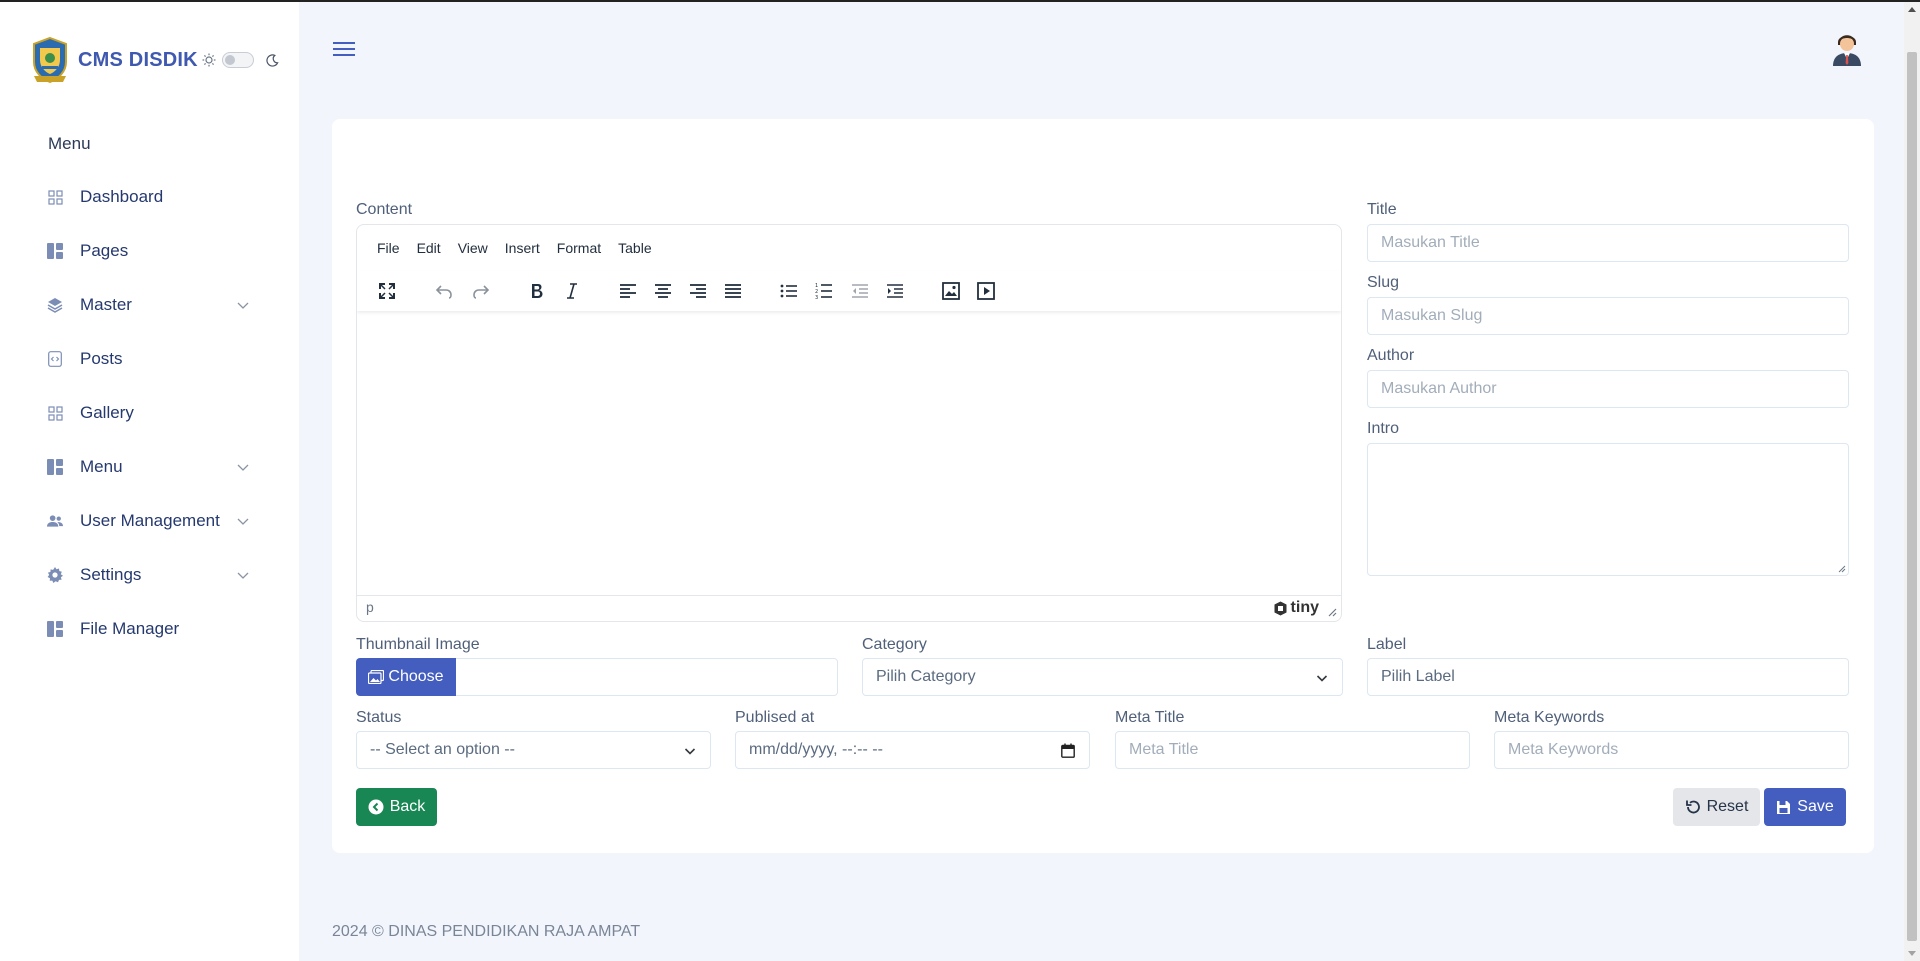  Describe the element at coordinates (473, 248) in the screenshot. I see `editor-menu-view: View` at that location.